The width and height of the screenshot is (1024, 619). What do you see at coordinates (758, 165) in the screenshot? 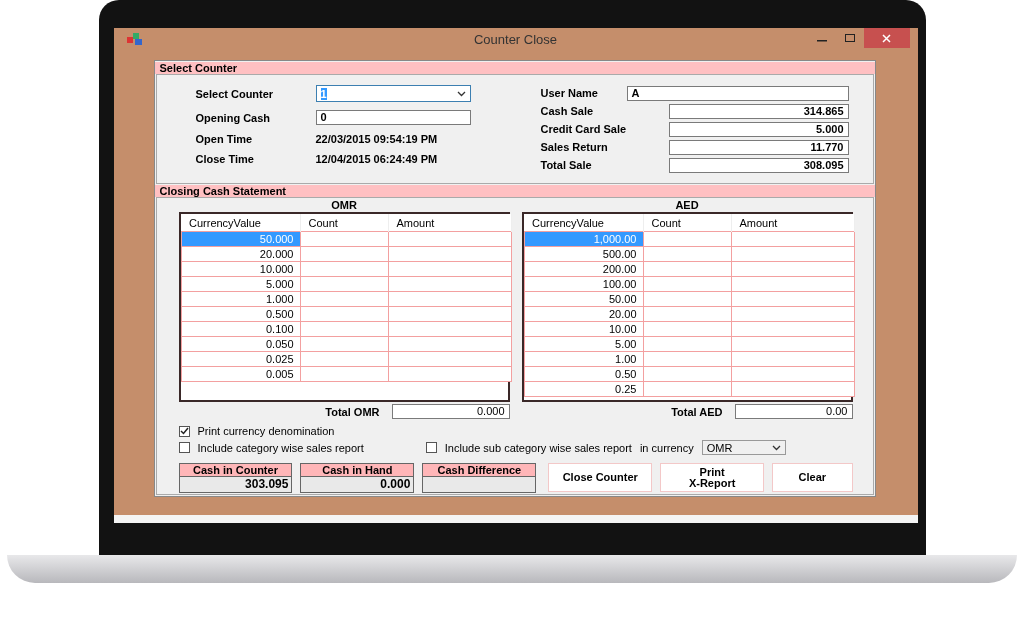
I see `text-field: 308.095` at bounding box center [758, 165].